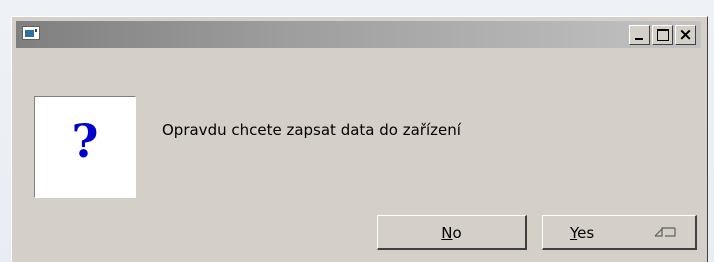  What do you see at coordinates (447, 233) in the screenshot?
I see `no-mnemonic: N` at bounding box center [447, 233].